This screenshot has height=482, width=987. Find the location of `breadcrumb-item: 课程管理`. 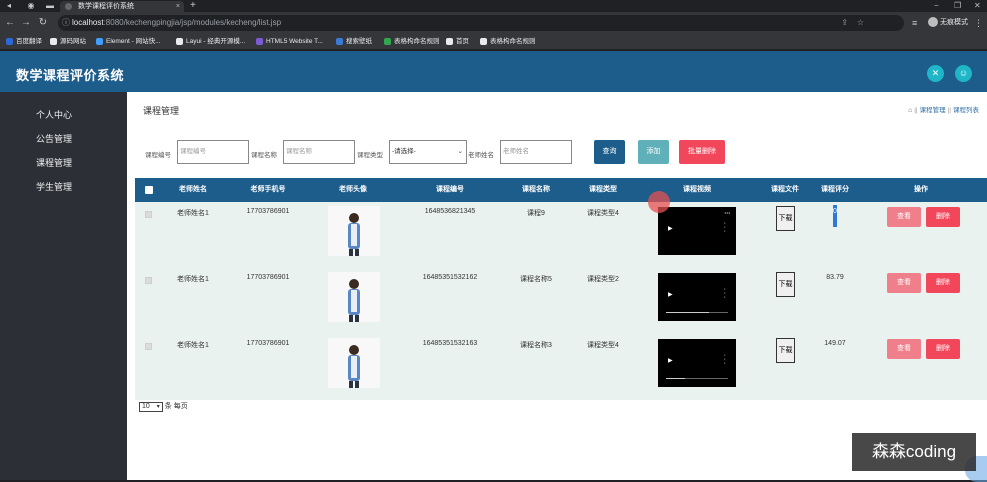

breadcrumb-item: 课程管理 is located at coordinates (933, 110).